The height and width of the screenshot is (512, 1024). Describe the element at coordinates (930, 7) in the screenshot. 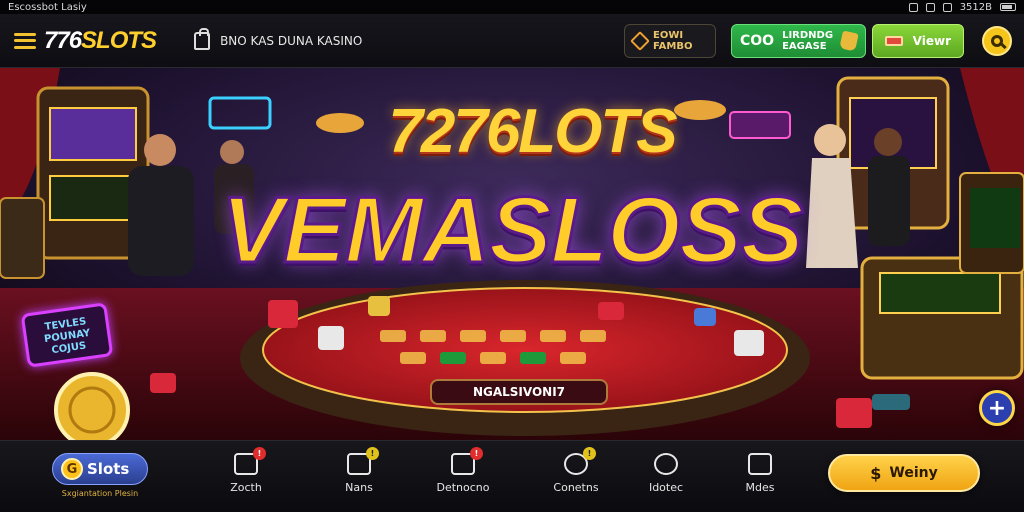

I see `settings-icon` at that location.